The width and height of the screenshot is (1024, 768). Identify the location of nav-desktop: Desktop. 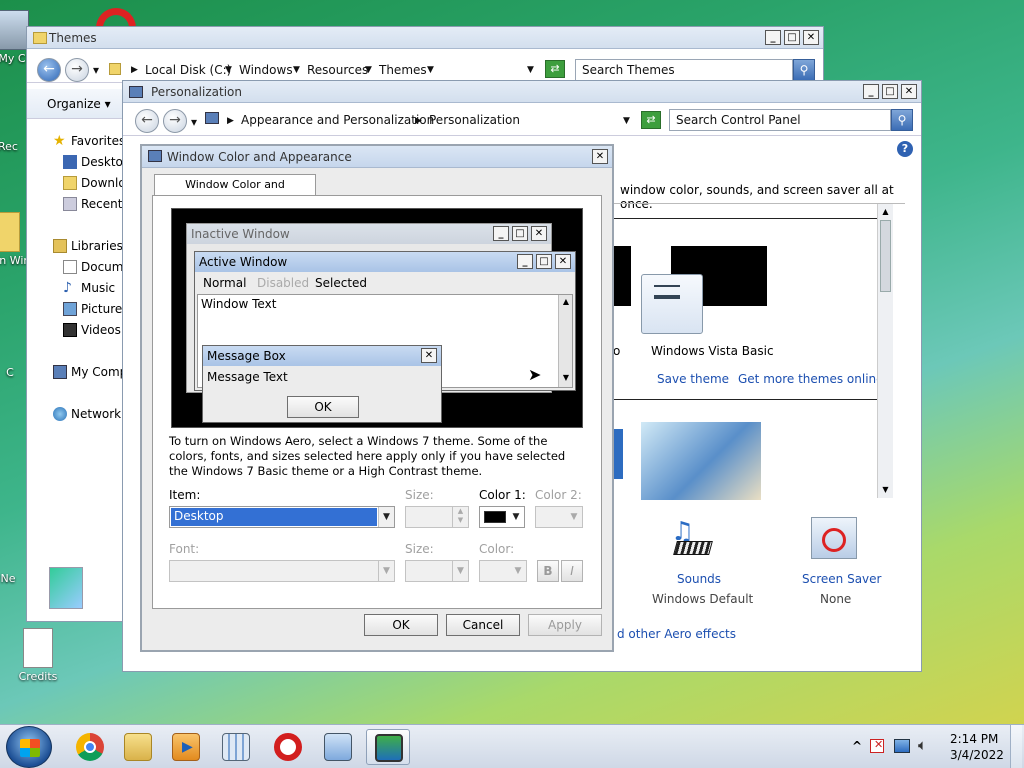
(97, 162).